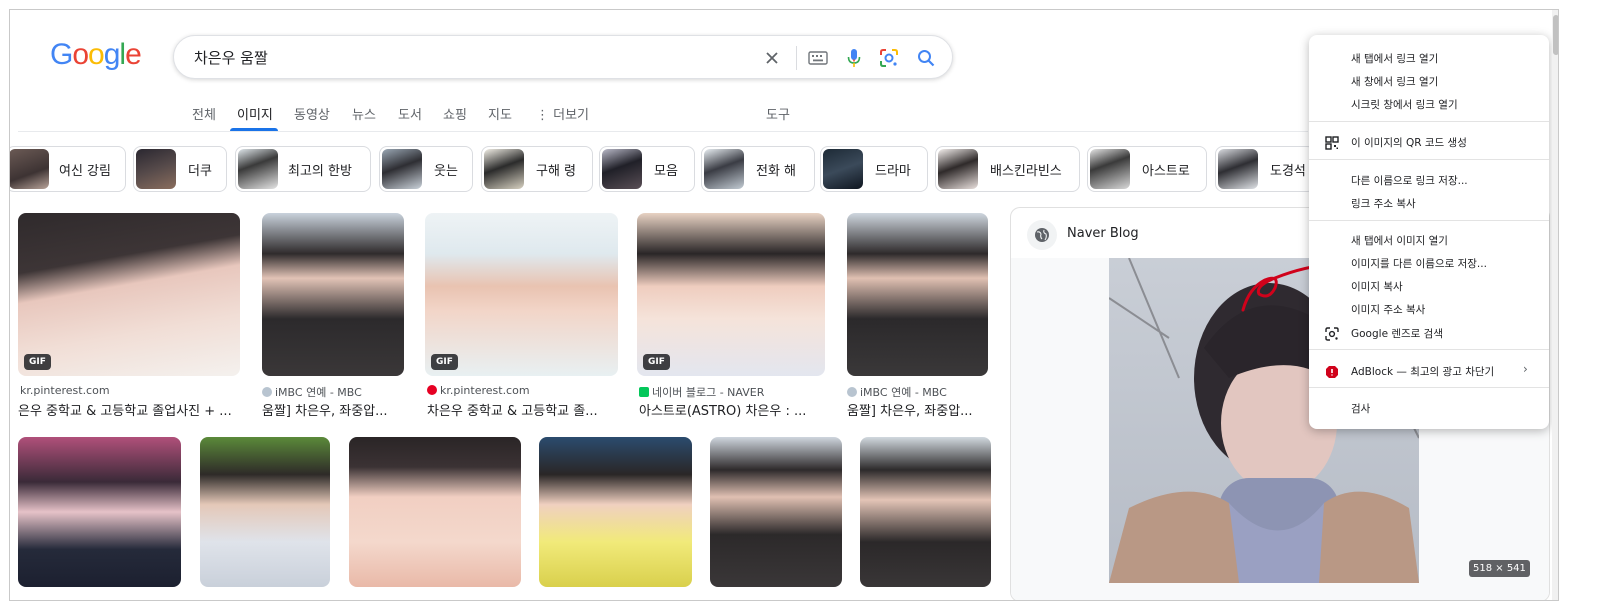 The image size is (1600, 612). Describe the element at coordinates (1360, 408) in the screenshot. I see `menu-item-inspect: 검사` at that location.